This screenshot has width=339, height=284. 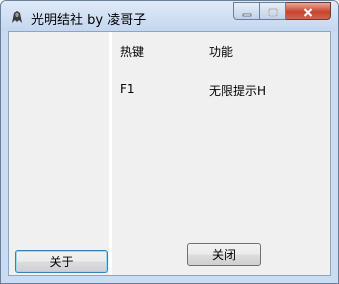 I want to click on function-cell: 无限提示H, so click(x=238, y=91).